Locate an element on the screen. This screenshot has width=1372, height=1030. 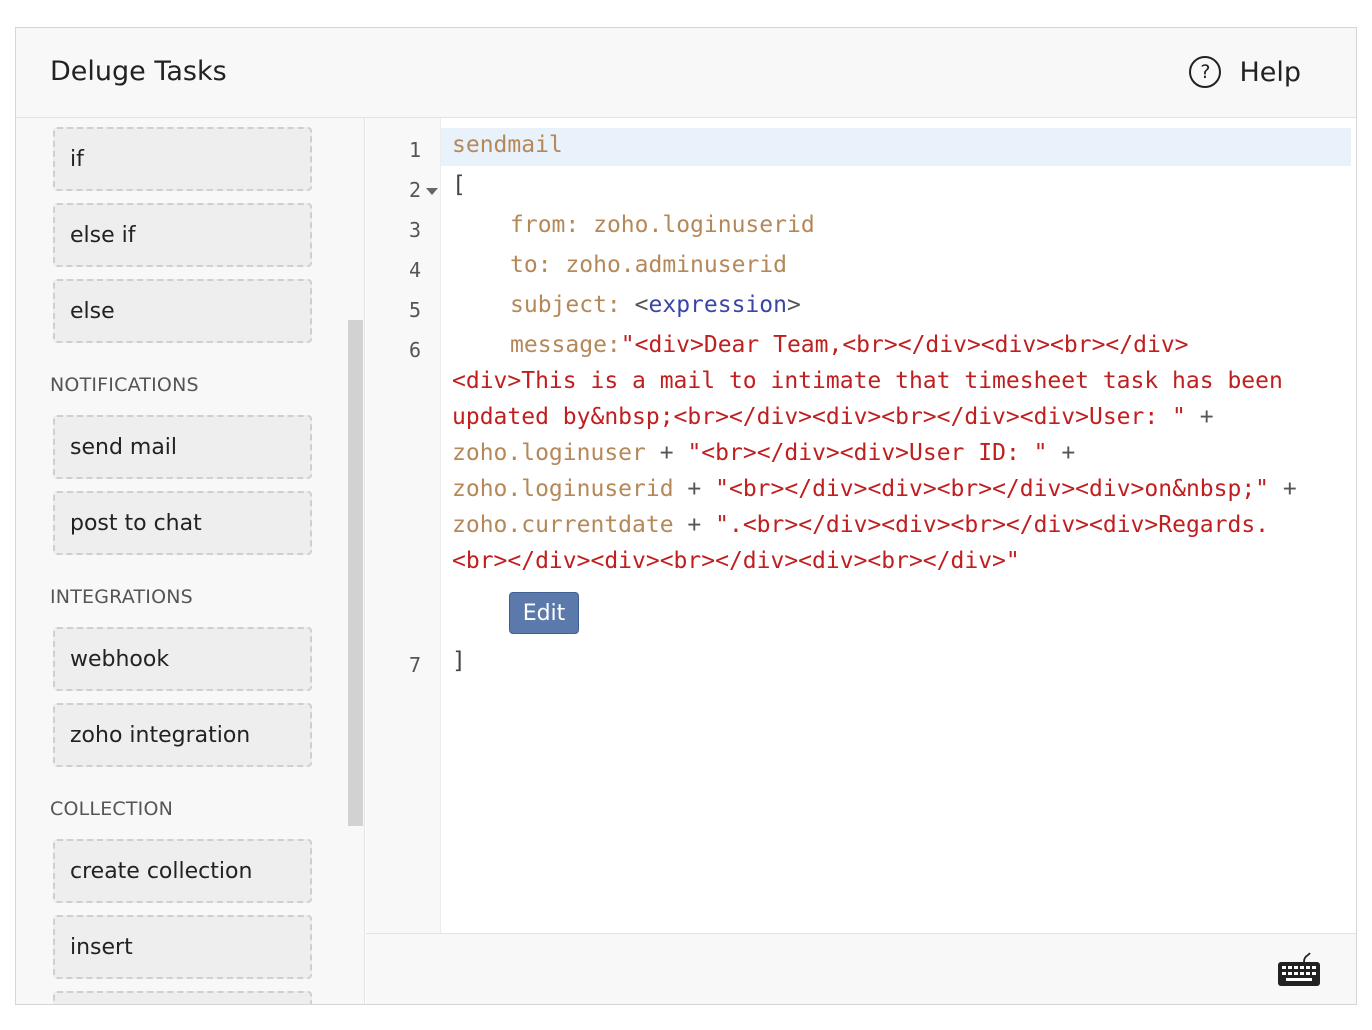
task-send-mail: send mail is located at coordinates (182, 447).